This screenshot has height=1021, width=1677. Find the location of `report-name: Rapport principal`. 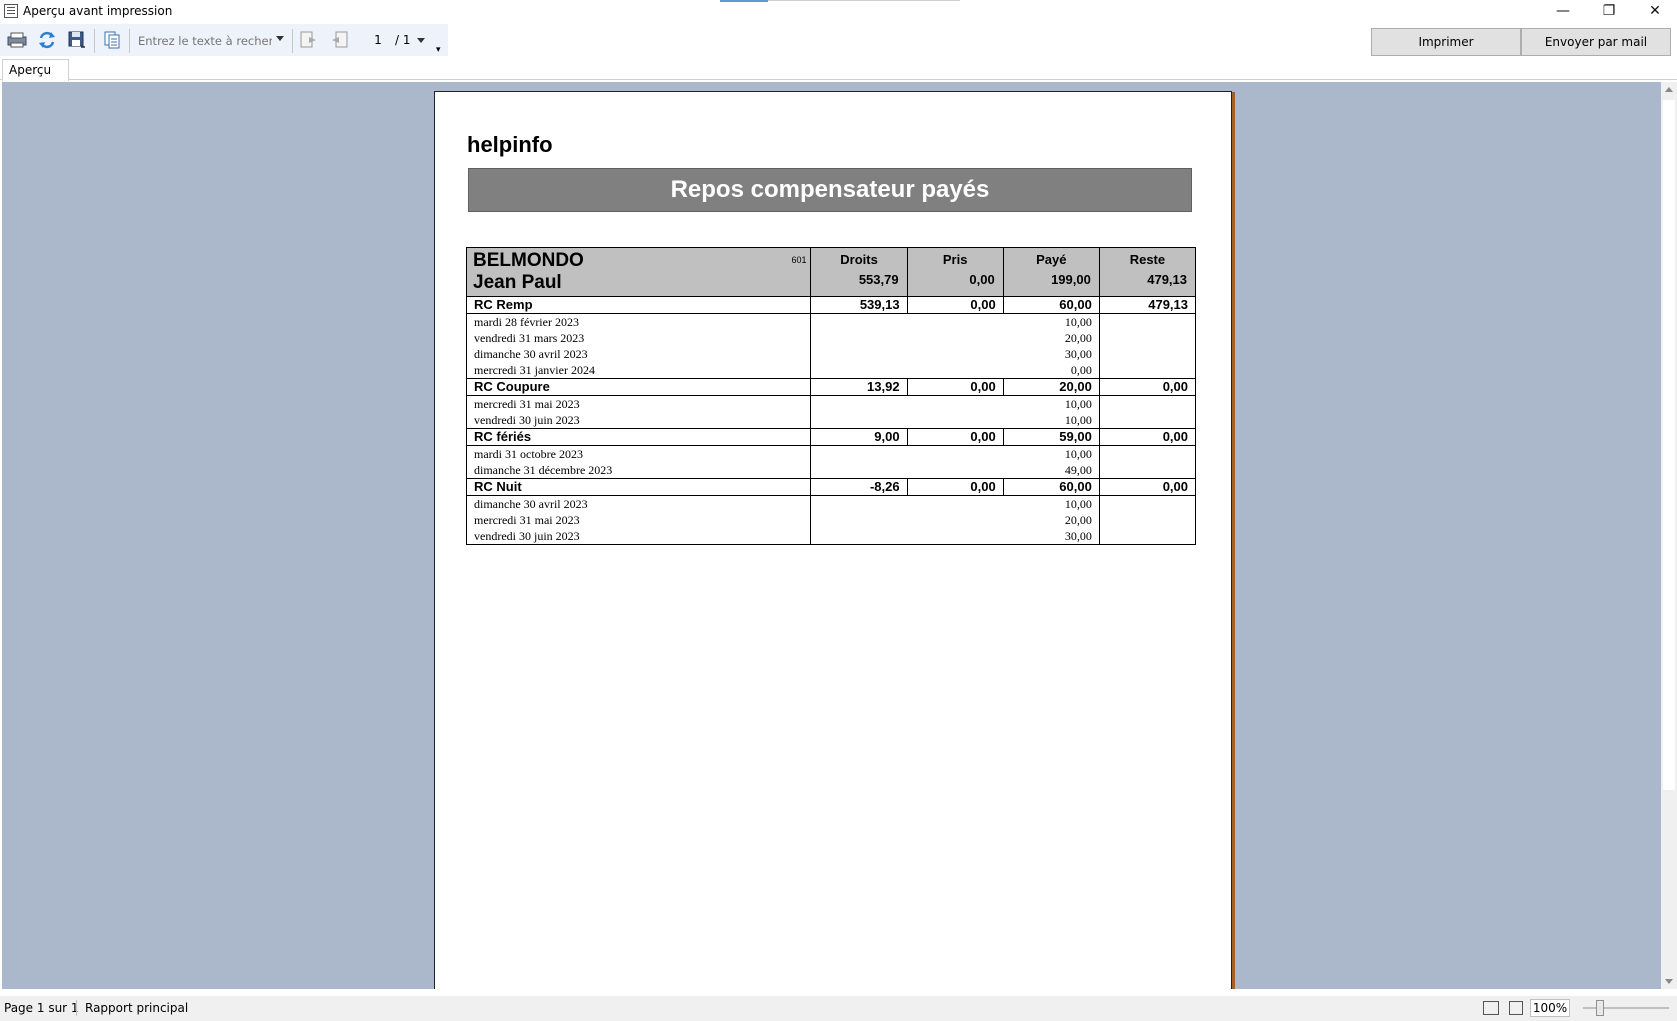

report-name: Rapport principal is located at coordinates (137, 1008).